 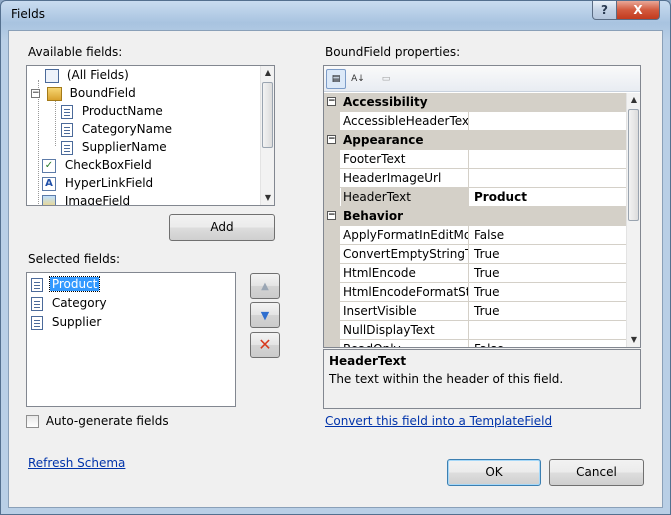 I want to click on category-behavior: − Behavior, so click(x=475, y=216).